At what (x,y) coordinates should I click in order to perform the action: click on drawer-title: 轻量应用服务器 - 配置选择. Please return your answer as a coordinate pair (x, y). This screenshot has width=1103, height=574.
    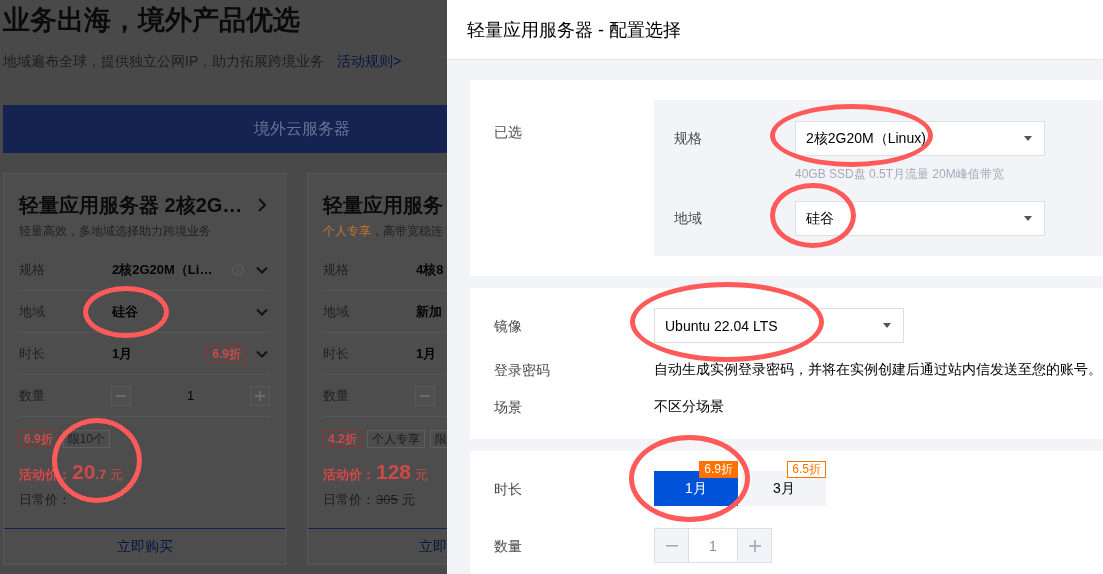
    Looking at the image, I should click on (574, 30).